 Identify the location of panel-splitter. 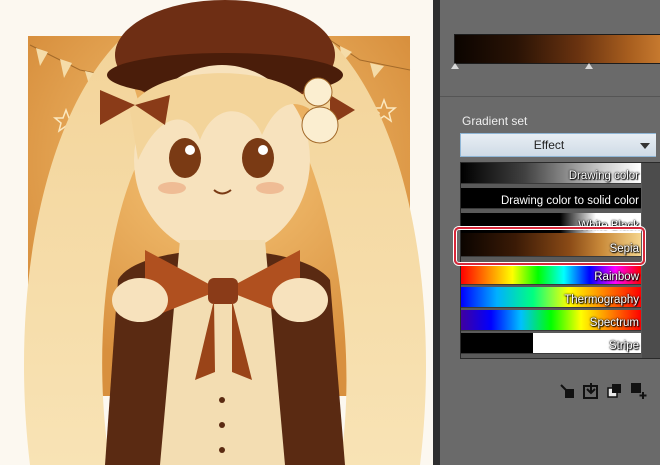
(436, 232).